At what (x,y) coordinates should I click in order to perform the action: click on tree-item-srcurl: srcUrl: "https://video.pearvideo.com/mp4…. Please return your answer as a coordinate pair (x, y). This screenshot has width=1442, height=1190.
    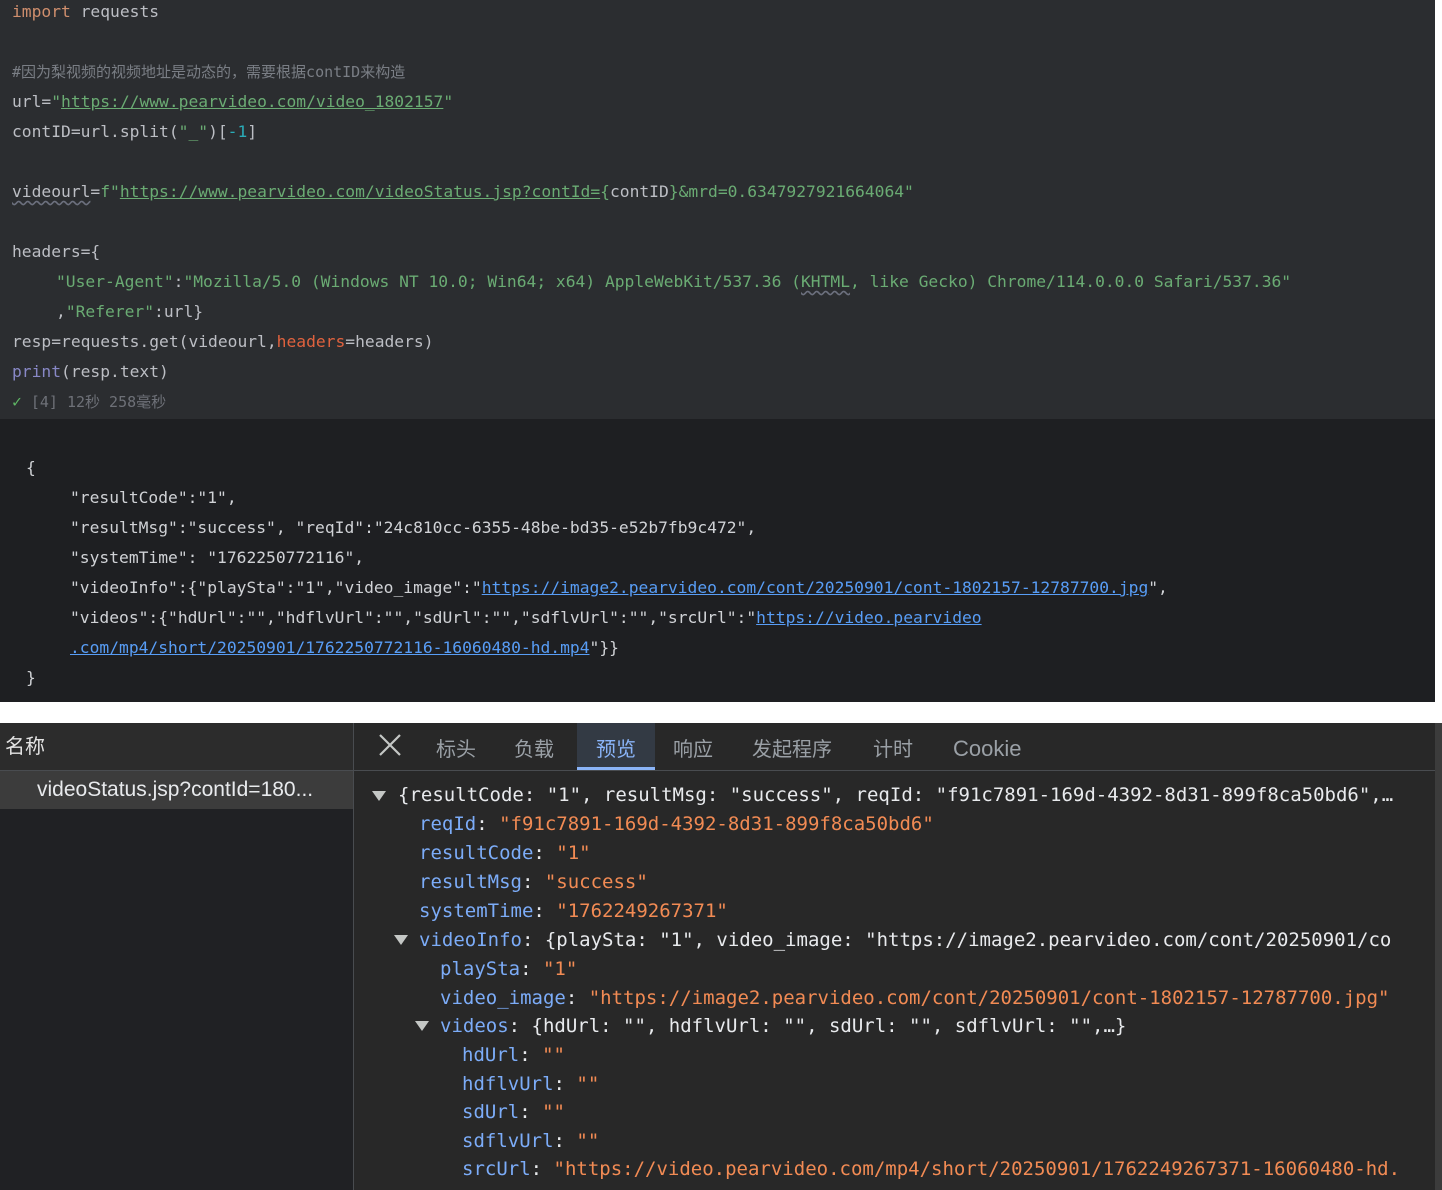
    Looking at the image, I should click on (931, 1169).